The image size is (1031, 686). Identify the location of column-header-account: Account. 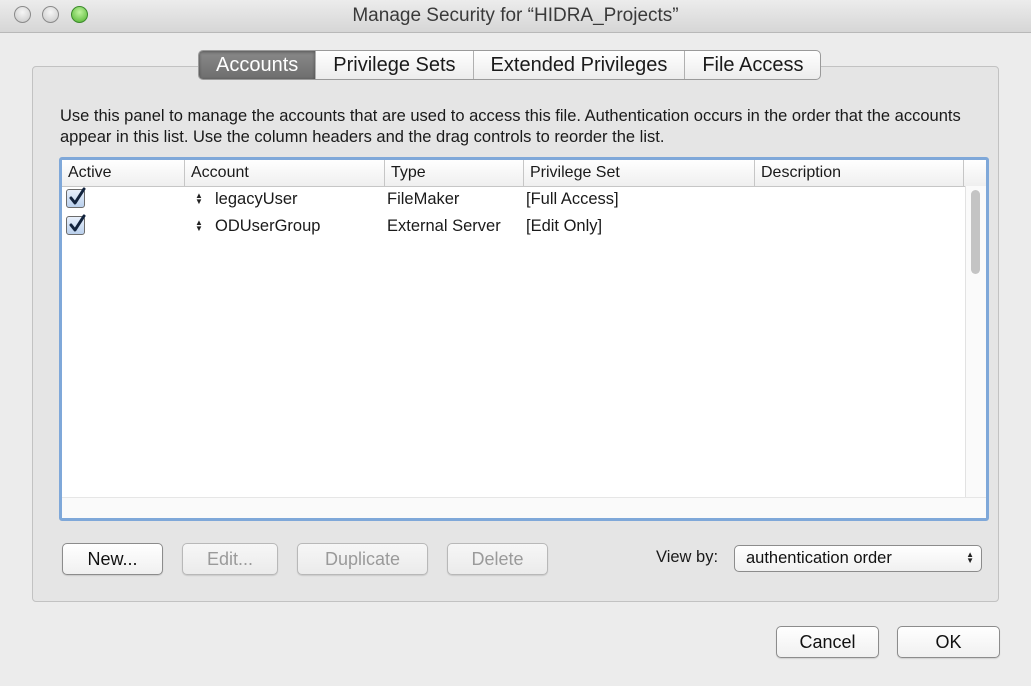
(284, 173).